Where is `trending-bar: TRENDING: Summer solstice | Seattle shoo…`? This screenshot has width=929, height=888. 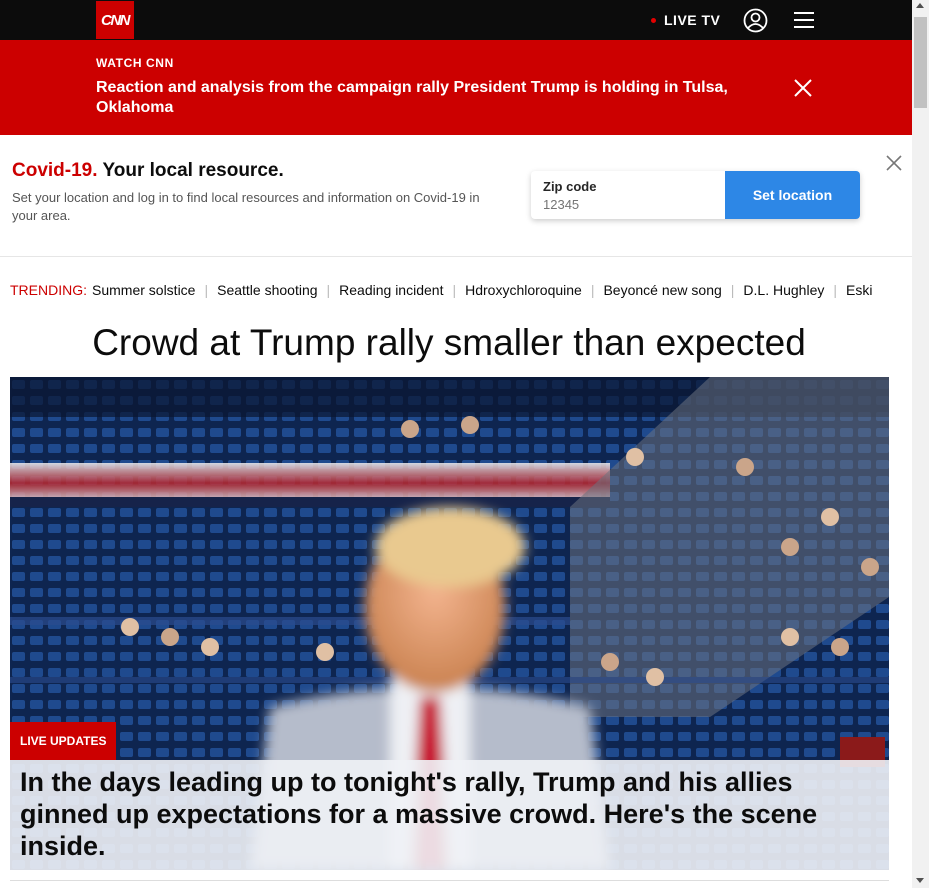
trending-bar: TRENDING: Summer solstice | Seattle shoo… is located at coordinates (456, 290).